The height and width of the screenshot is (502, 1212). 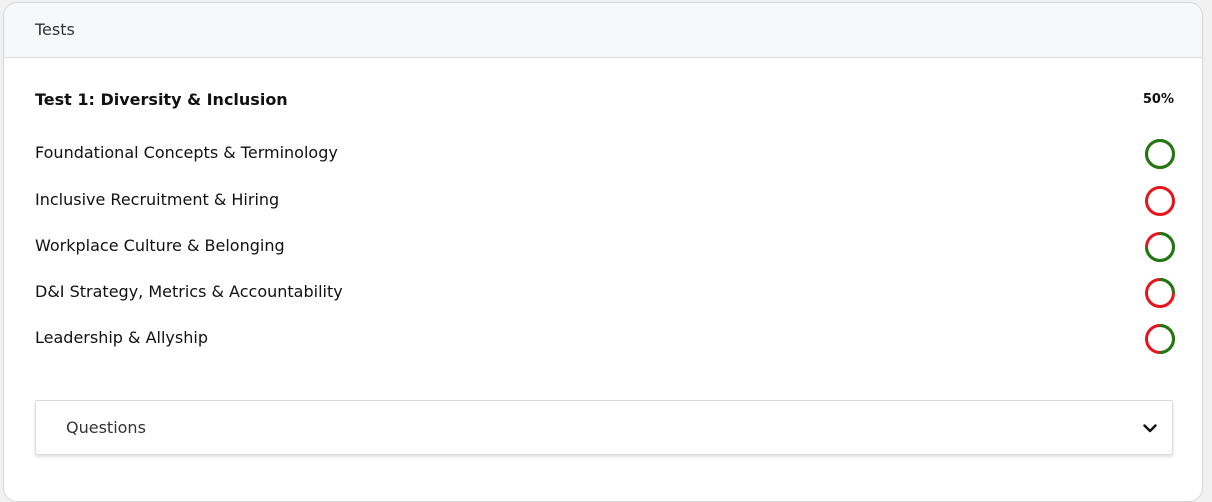 What do you see at coordinates (605, 154) in the screenshot?
I see `topic-row: Foundational Concepts & Terminology` at bounding box center [605, 154].